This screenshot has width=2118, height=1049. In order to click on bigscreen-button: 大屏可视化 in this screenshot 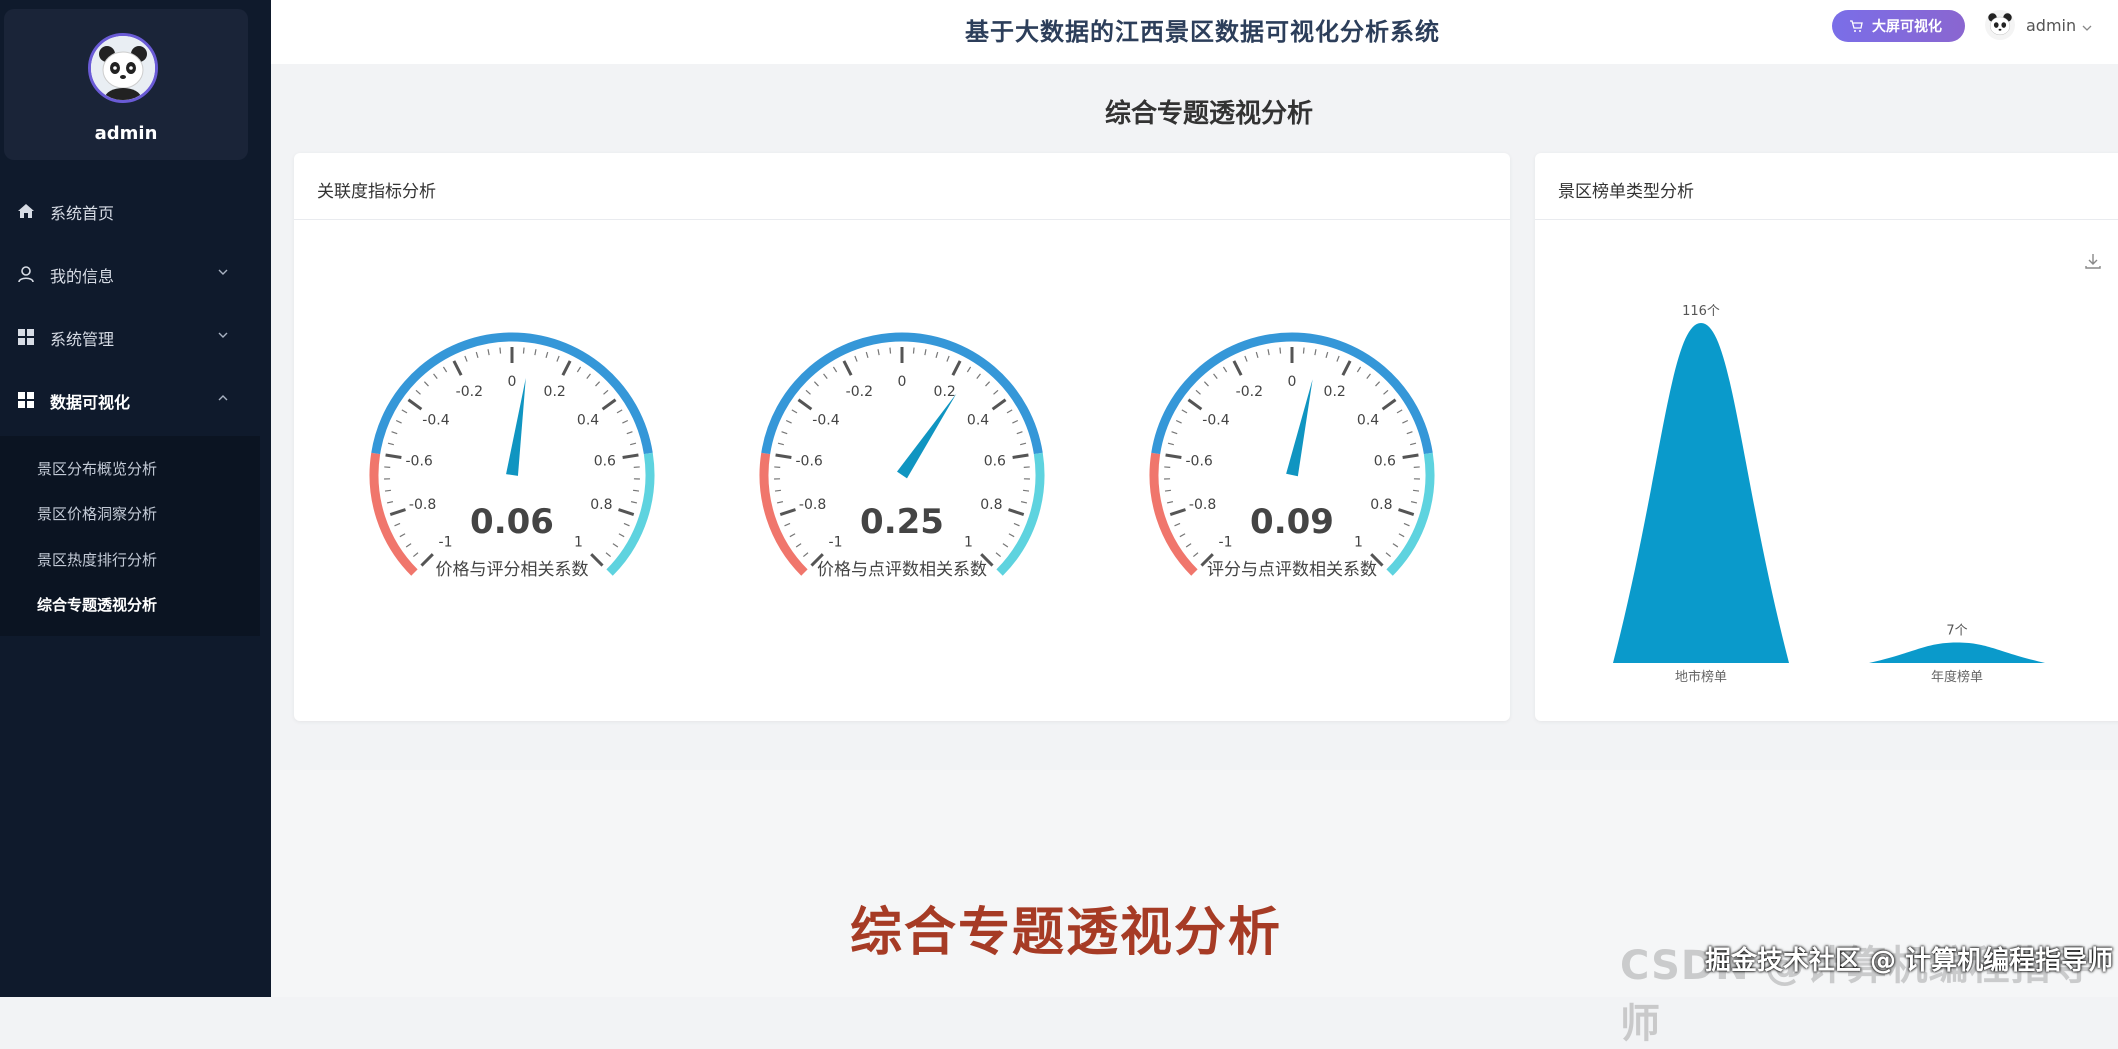, I will do `click(1898, 26)`.